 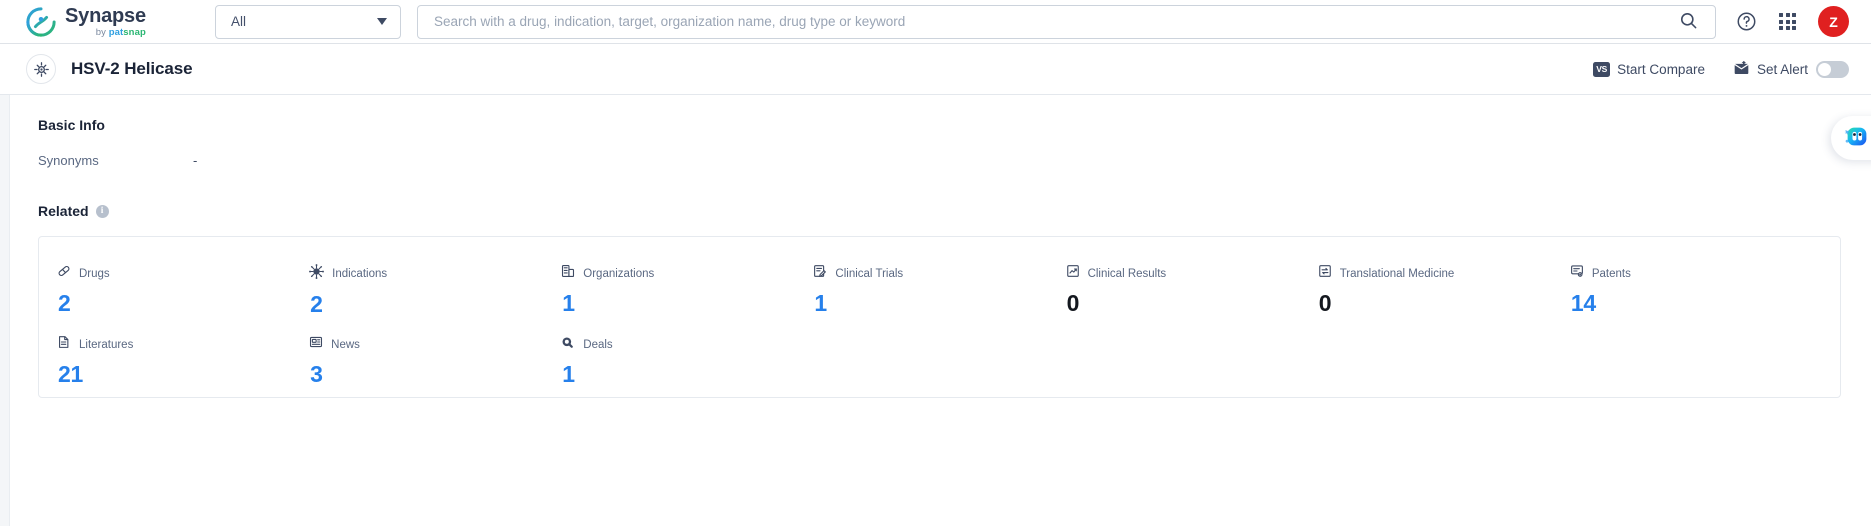 I want to click on stat-label: Organizations, so click(x=619, y=273).